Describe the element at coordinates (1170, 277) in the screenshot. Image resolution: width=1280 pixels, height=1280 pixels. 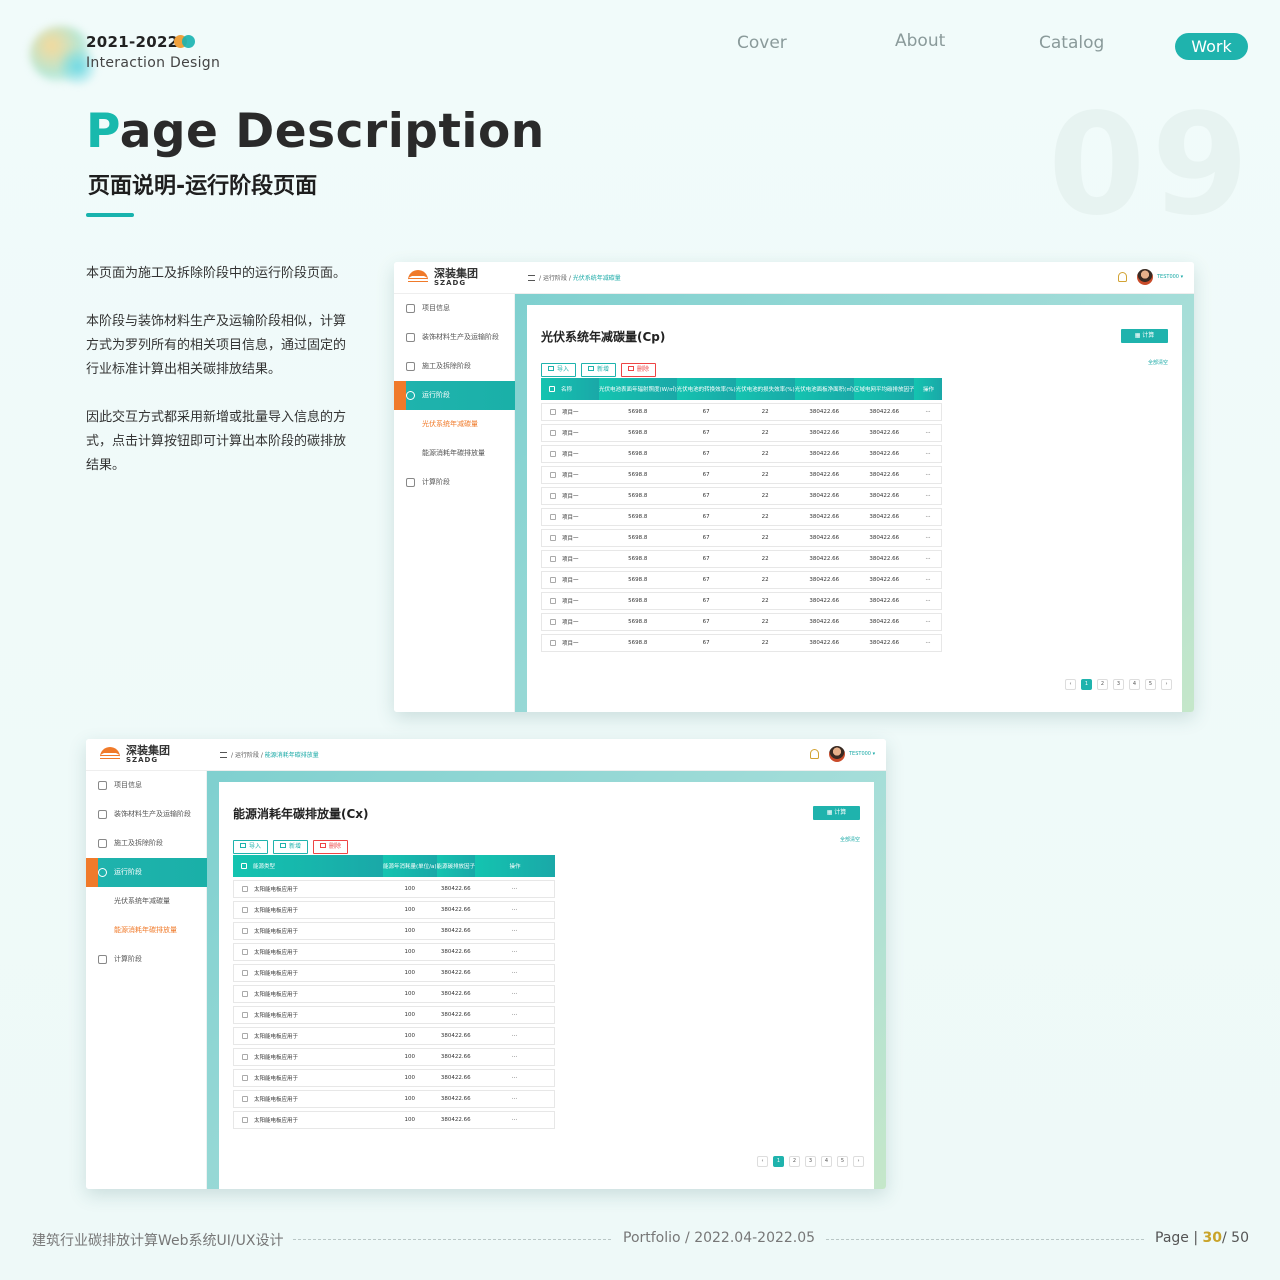
I see `user-menu: TEST000 ▾` at that location.